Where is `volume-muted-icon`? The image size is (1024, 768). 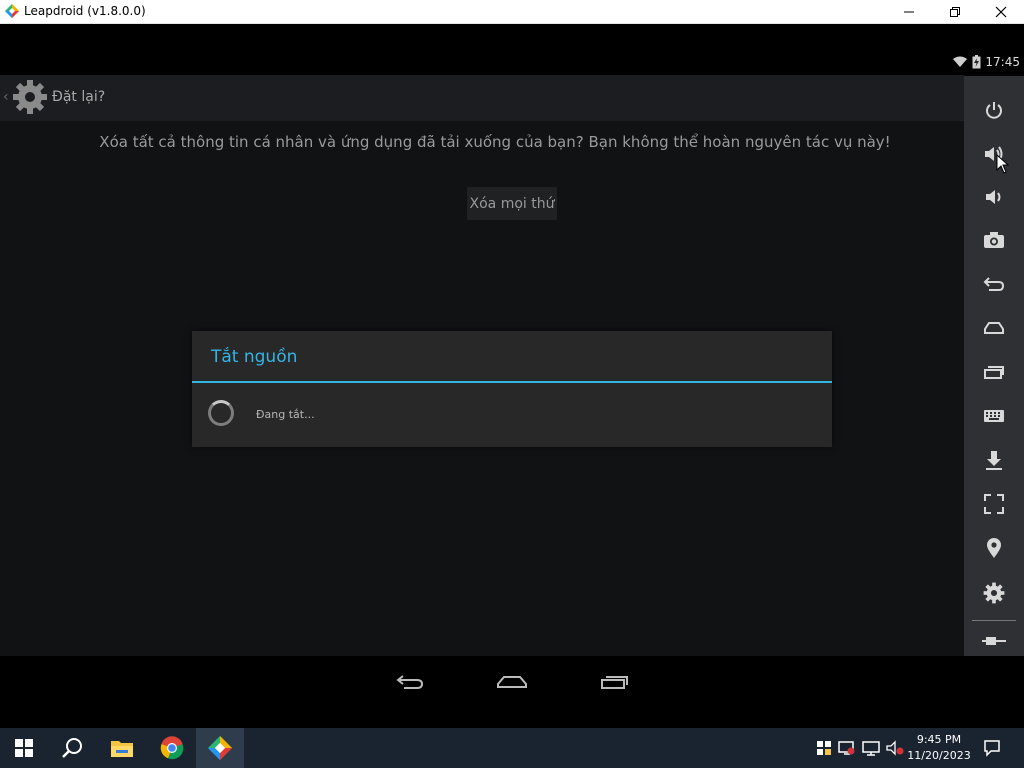
volume-muted-icon is located at coordinates (895, 748).